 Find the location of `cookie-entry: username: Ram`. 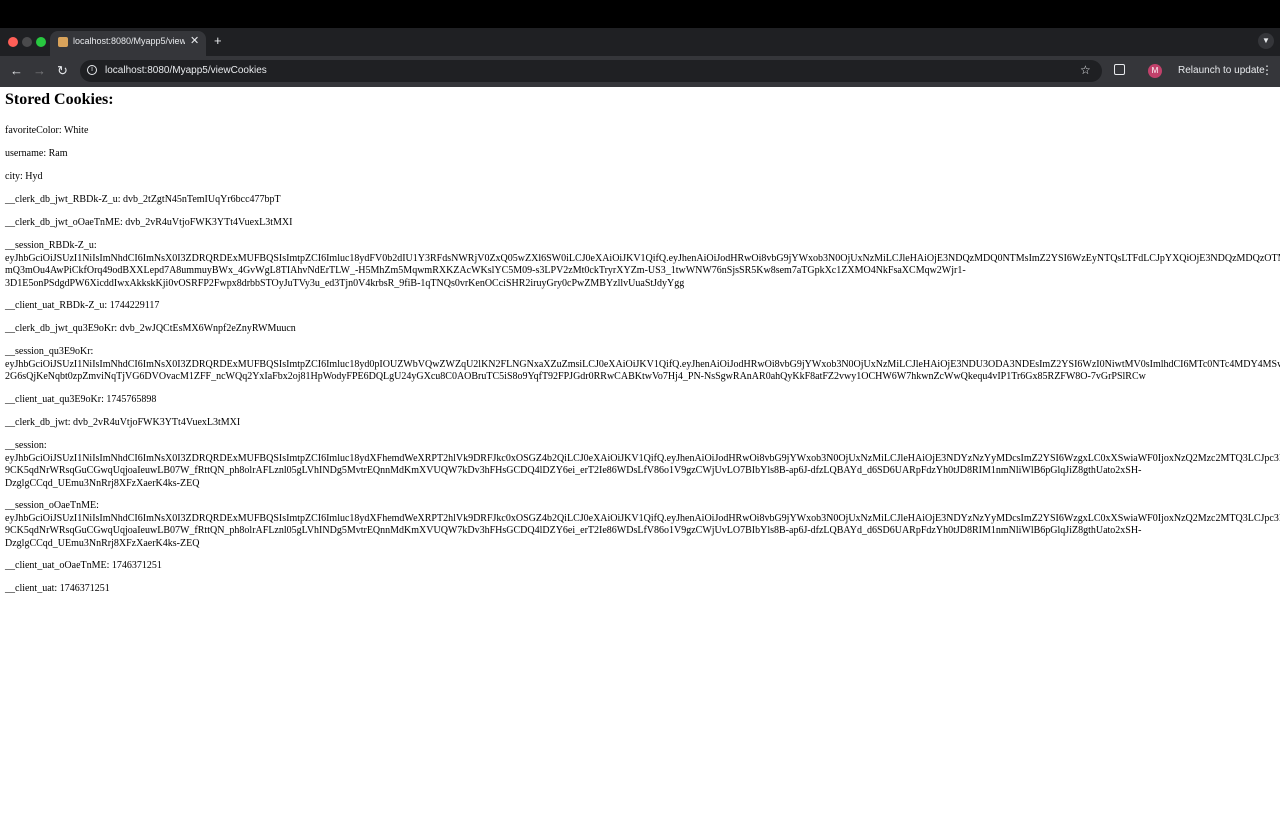

cookie-entry: username: Ram is located at coordinates (36, 153).